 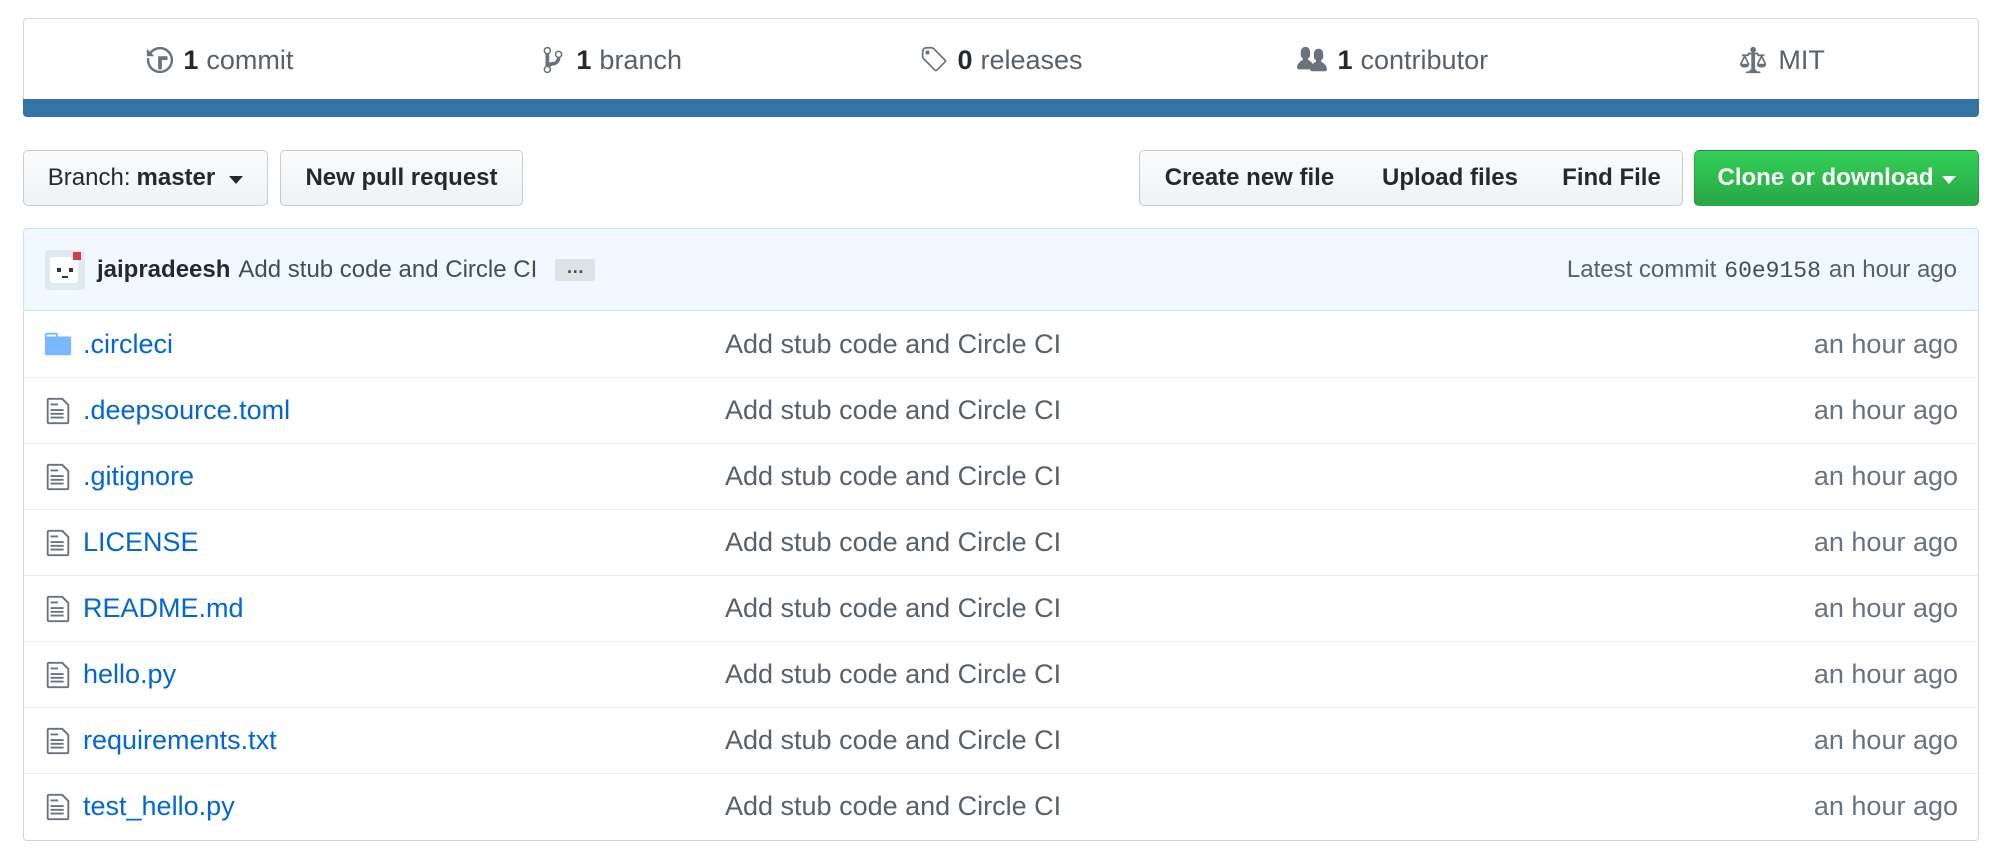 What do you see at coordinates (1249, 178) in the screenshot?
I see `create-new-file-button: Create new file` at bounding box center [1249, 178].